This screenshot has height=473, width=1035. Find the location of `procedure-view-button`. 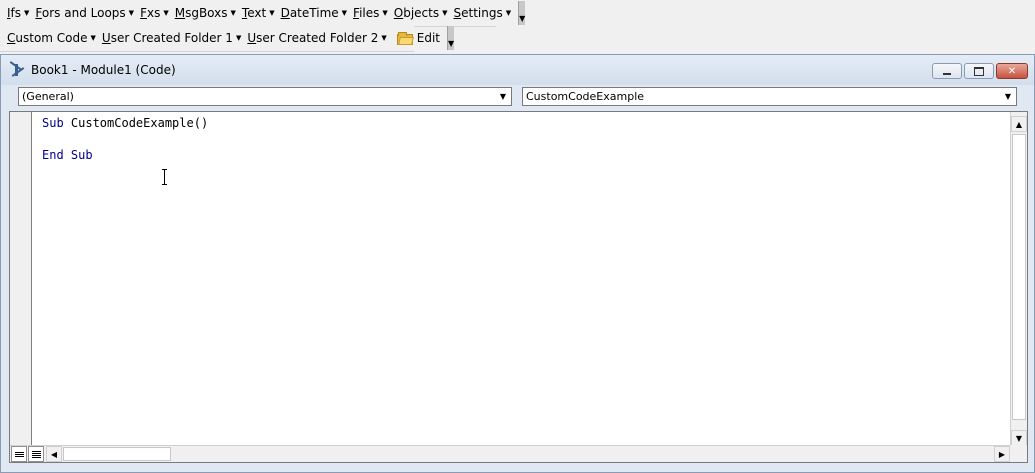

procedure-view-button is located at coordinates (19, 454).